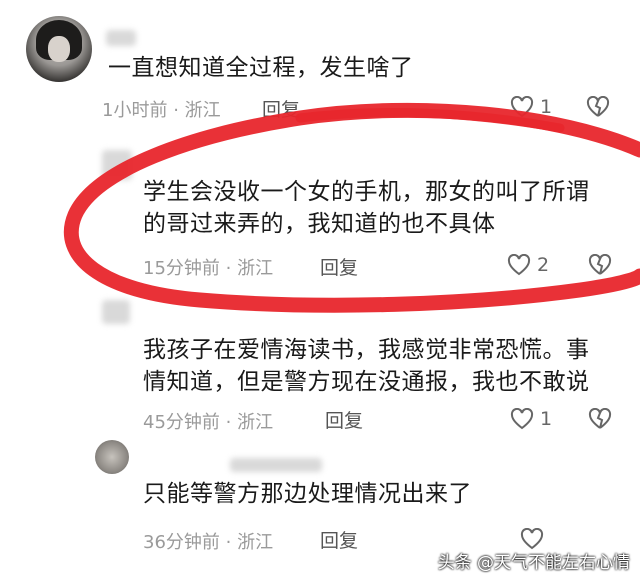 The image size is (640, 581). I want to click on comment-text: 我孩子在爱情海读书，我感觉非常恐慌。事, so click(366, 350).